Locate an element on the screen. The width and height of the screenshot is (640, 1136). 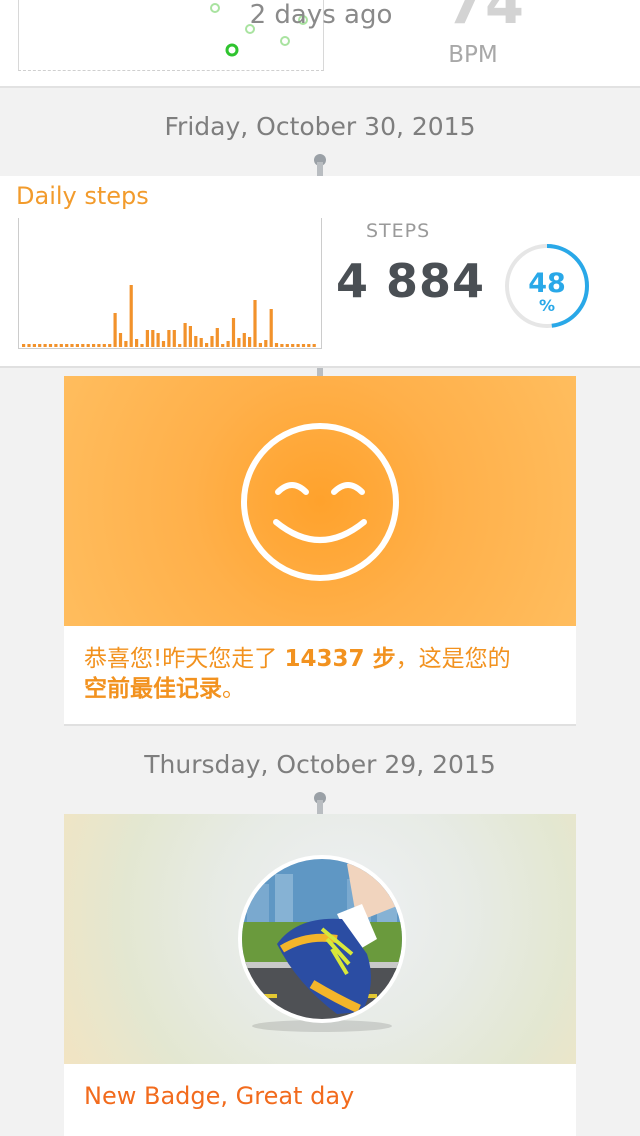
achievement-steps: 14337 is located at coordinates (324, 659).